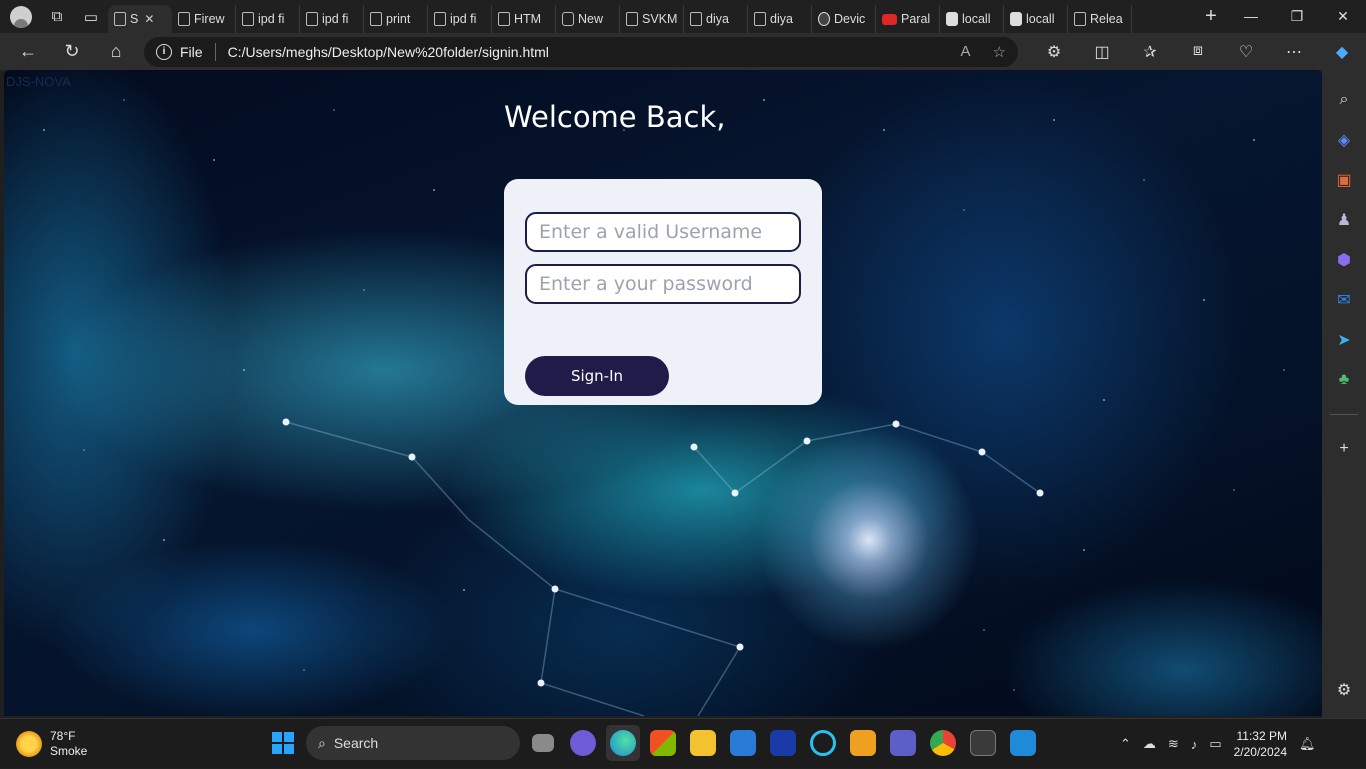  Describe the element at coordinates (524, 19) in the screenshot. I see `tab-item: HTM` at that location.